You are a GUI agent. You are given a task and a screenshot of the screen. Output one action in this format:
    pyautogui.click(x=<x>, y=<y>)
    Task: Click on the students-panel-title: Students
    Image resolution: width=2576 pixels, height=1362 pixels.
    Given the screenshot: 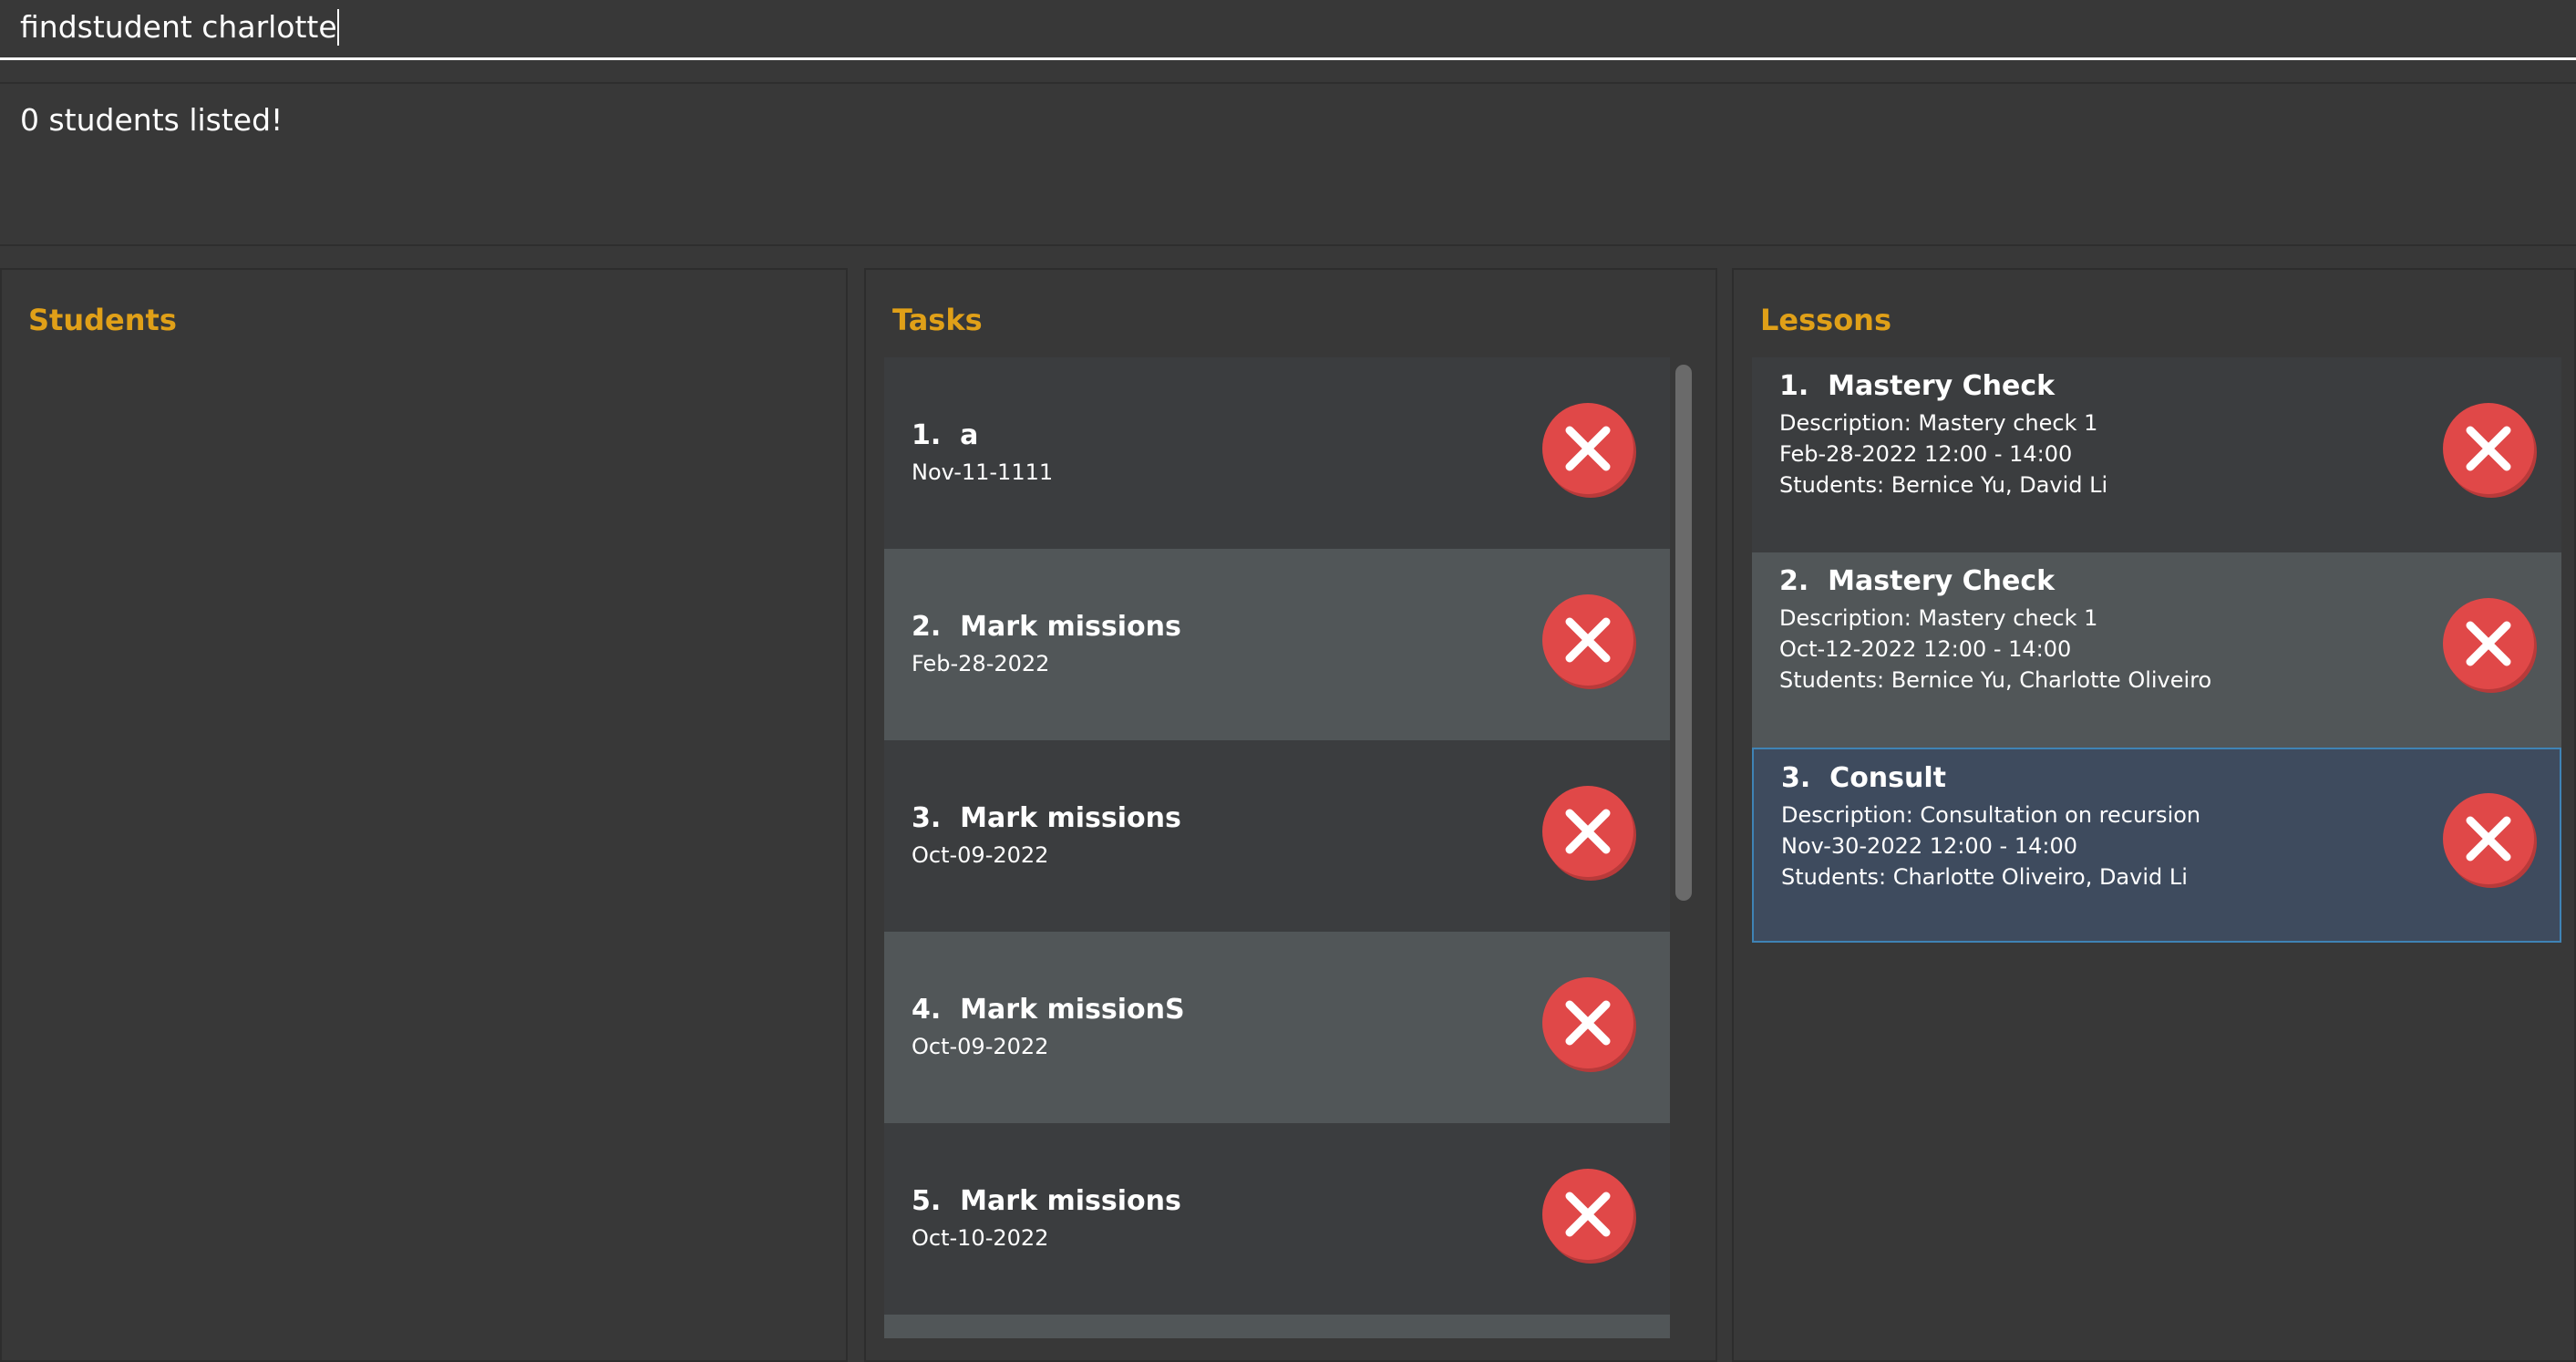 What is the action you would take?
    pyautogui.click(x=102, y=320)
    